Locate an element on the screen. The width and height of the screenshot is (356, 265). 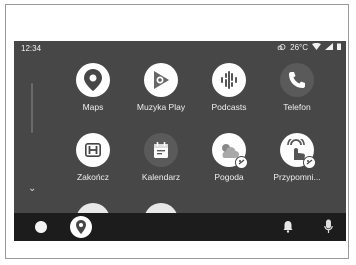
app-calendar: Kalendarz is located at coordinates (161, 157).